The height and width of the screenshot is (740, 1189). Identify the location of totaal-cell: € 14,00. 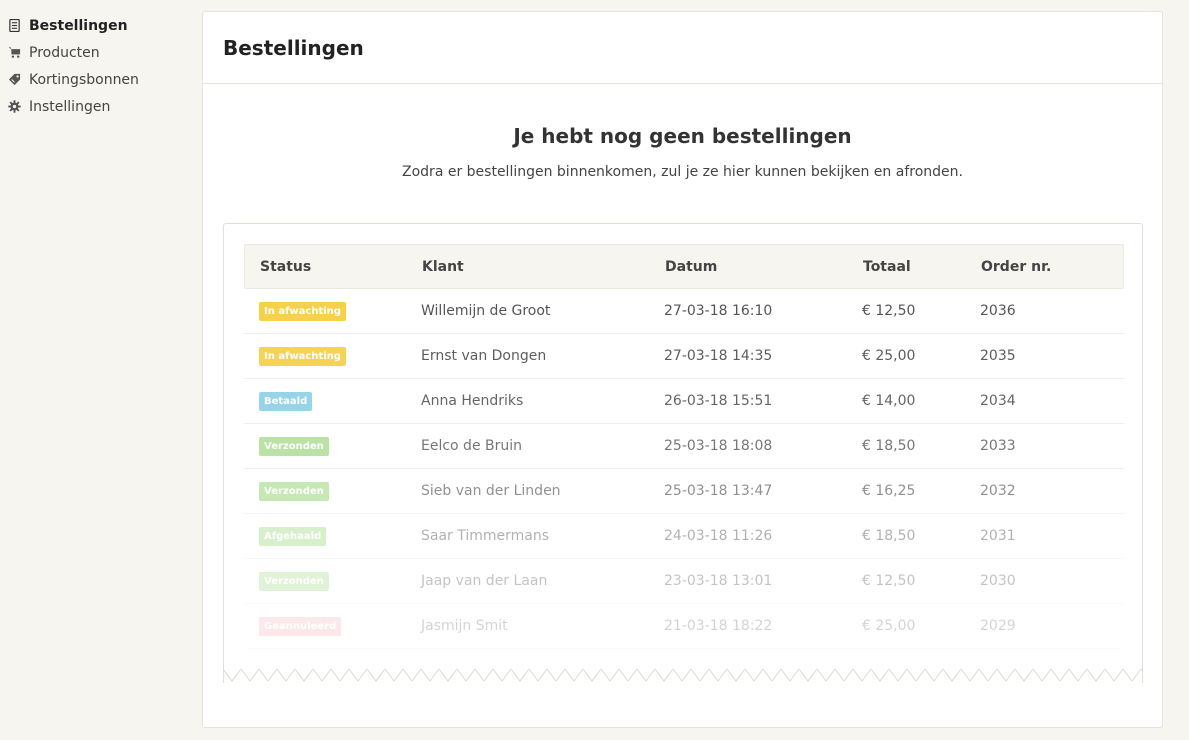
(889, 401).